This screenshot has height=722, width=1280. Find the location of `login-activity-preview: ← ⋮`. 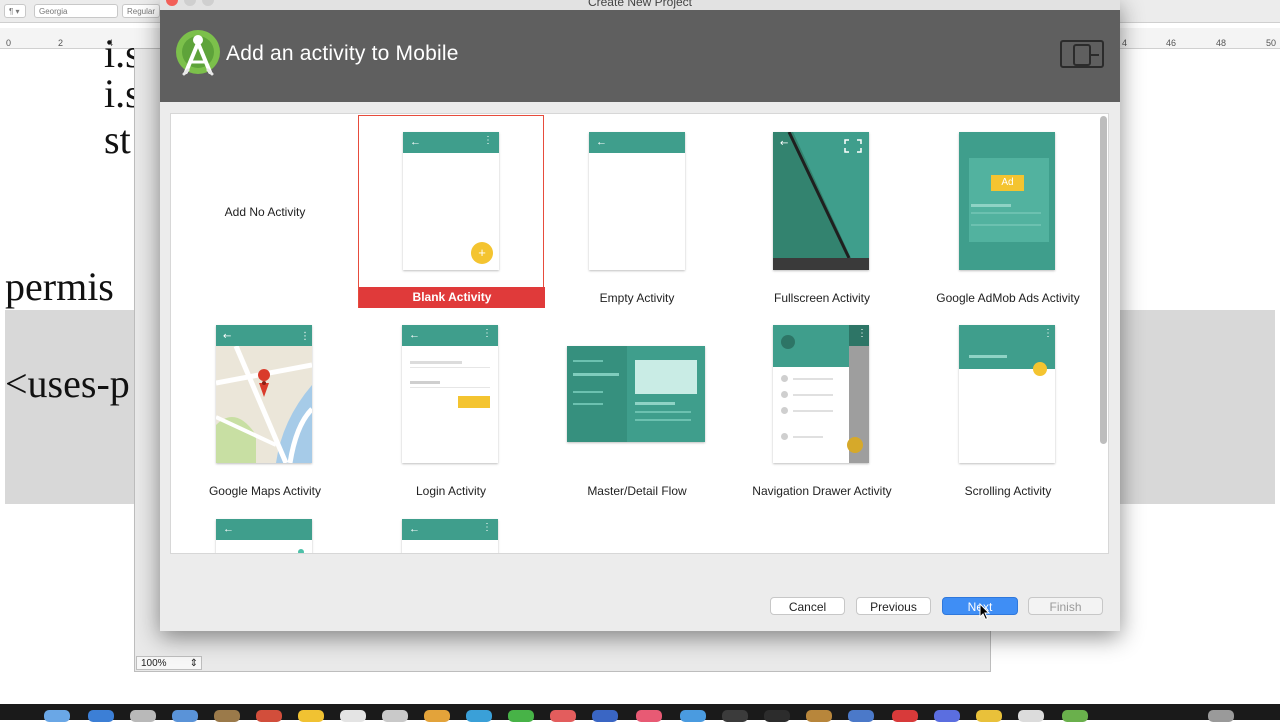

login-activity-preview: ← ⋮ is located at coordinates (450, 394).